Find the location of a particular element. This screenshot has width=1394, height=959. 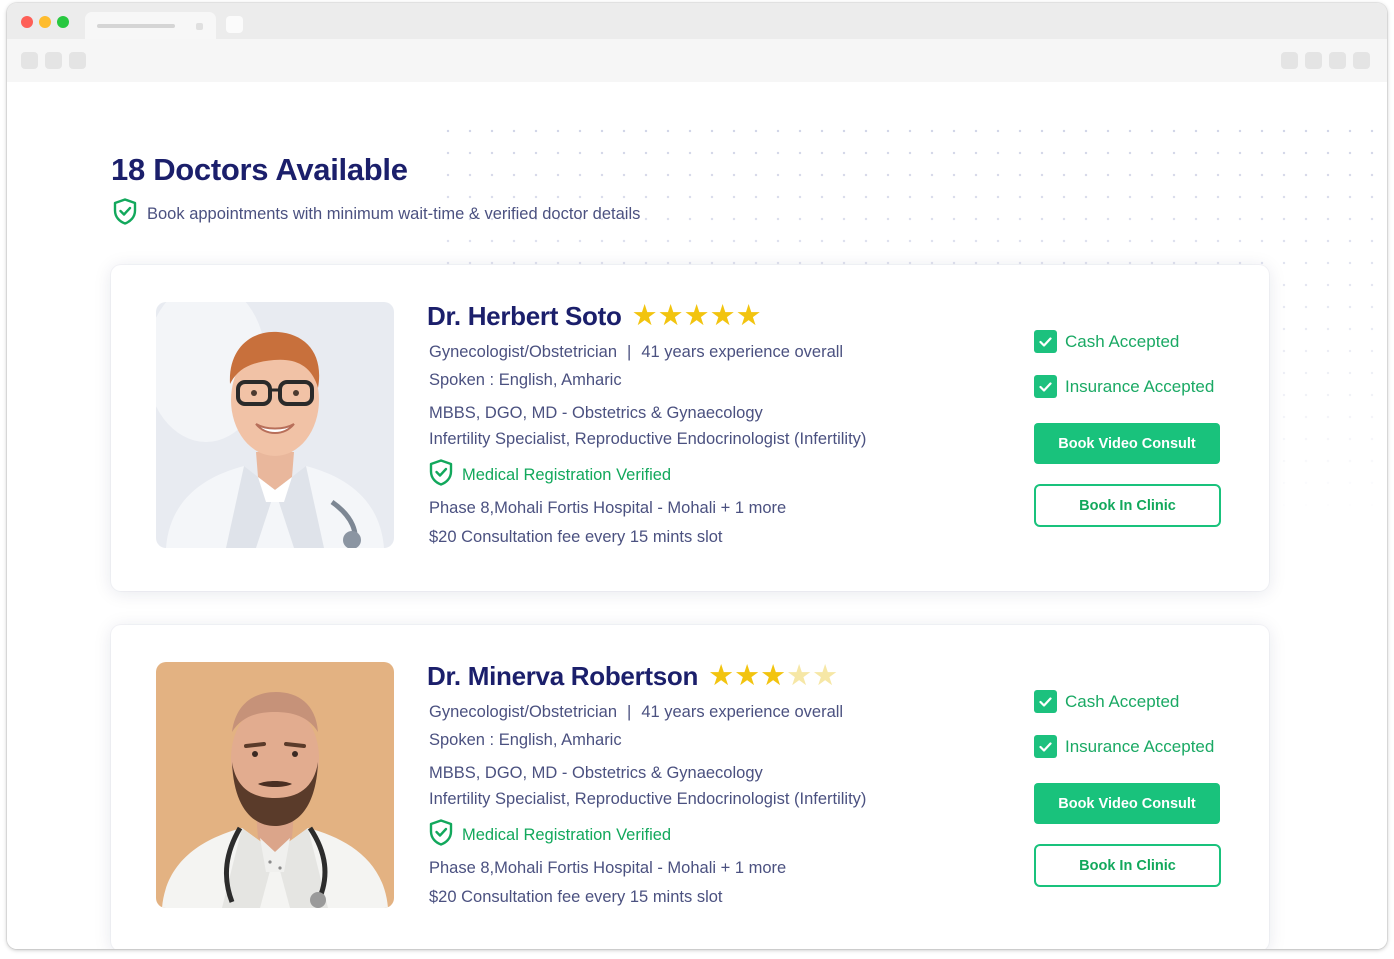

tab-close-icon is located at coordinates (199, 26).